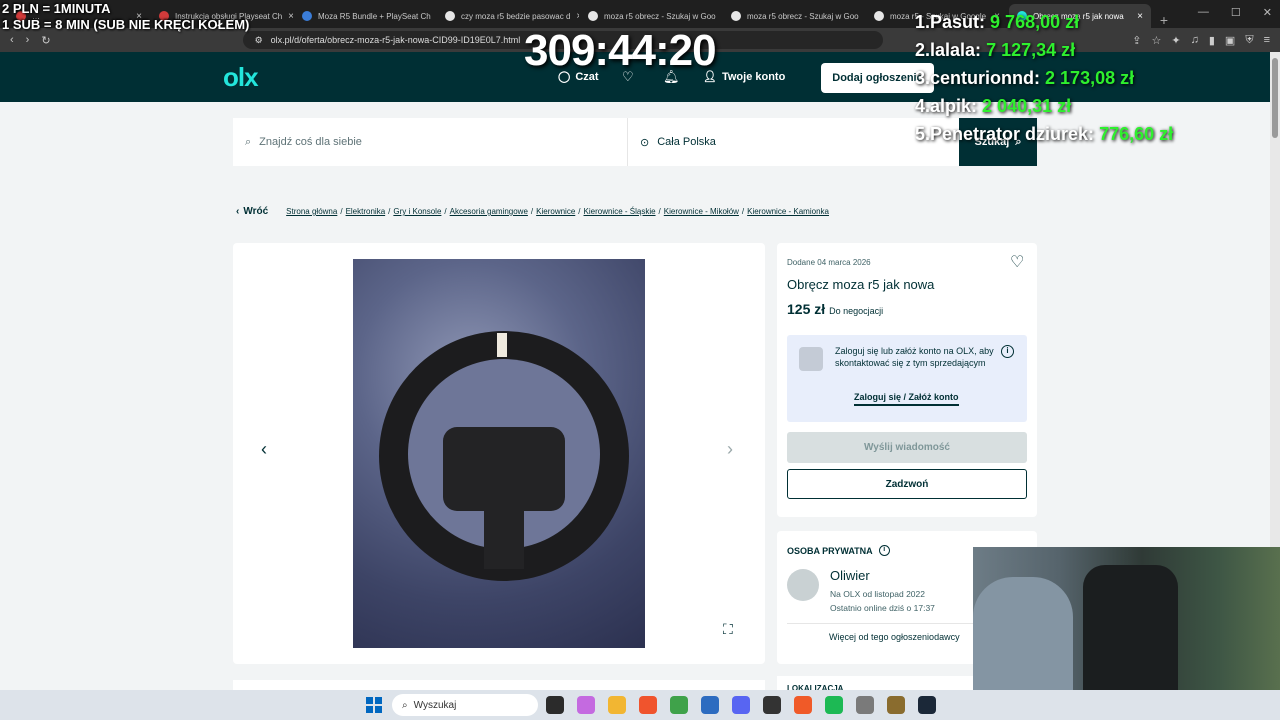 The width and height of the screenshot is (1280, 720). I want to click on reload-icon: ↻, so click(45, 40).